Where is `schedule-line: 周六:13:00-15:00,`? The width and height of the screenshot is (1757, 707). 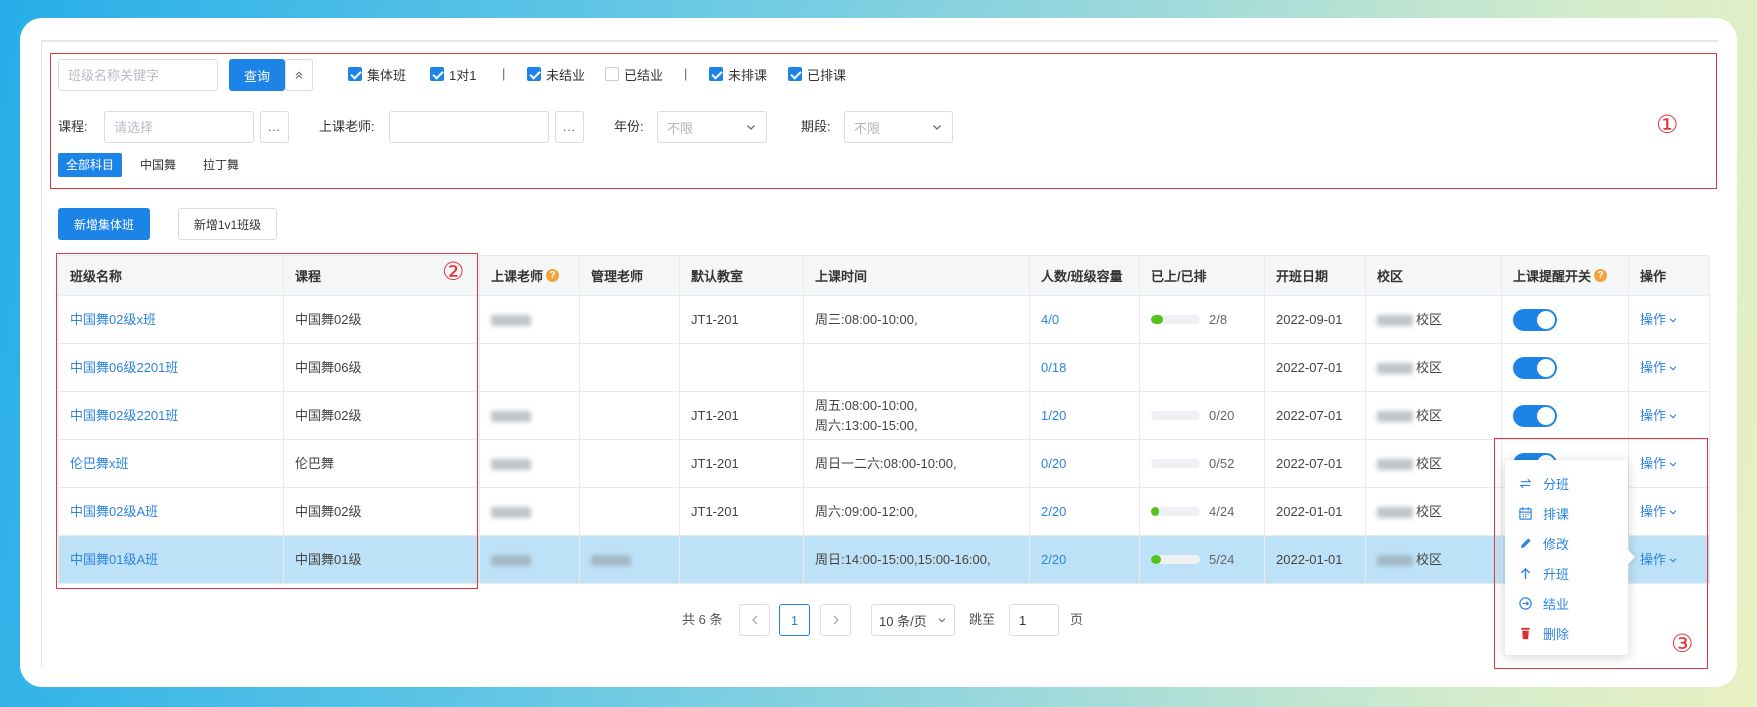
schedule-line: 周六:13:00-15:00, is located at coordinates (866, 425).